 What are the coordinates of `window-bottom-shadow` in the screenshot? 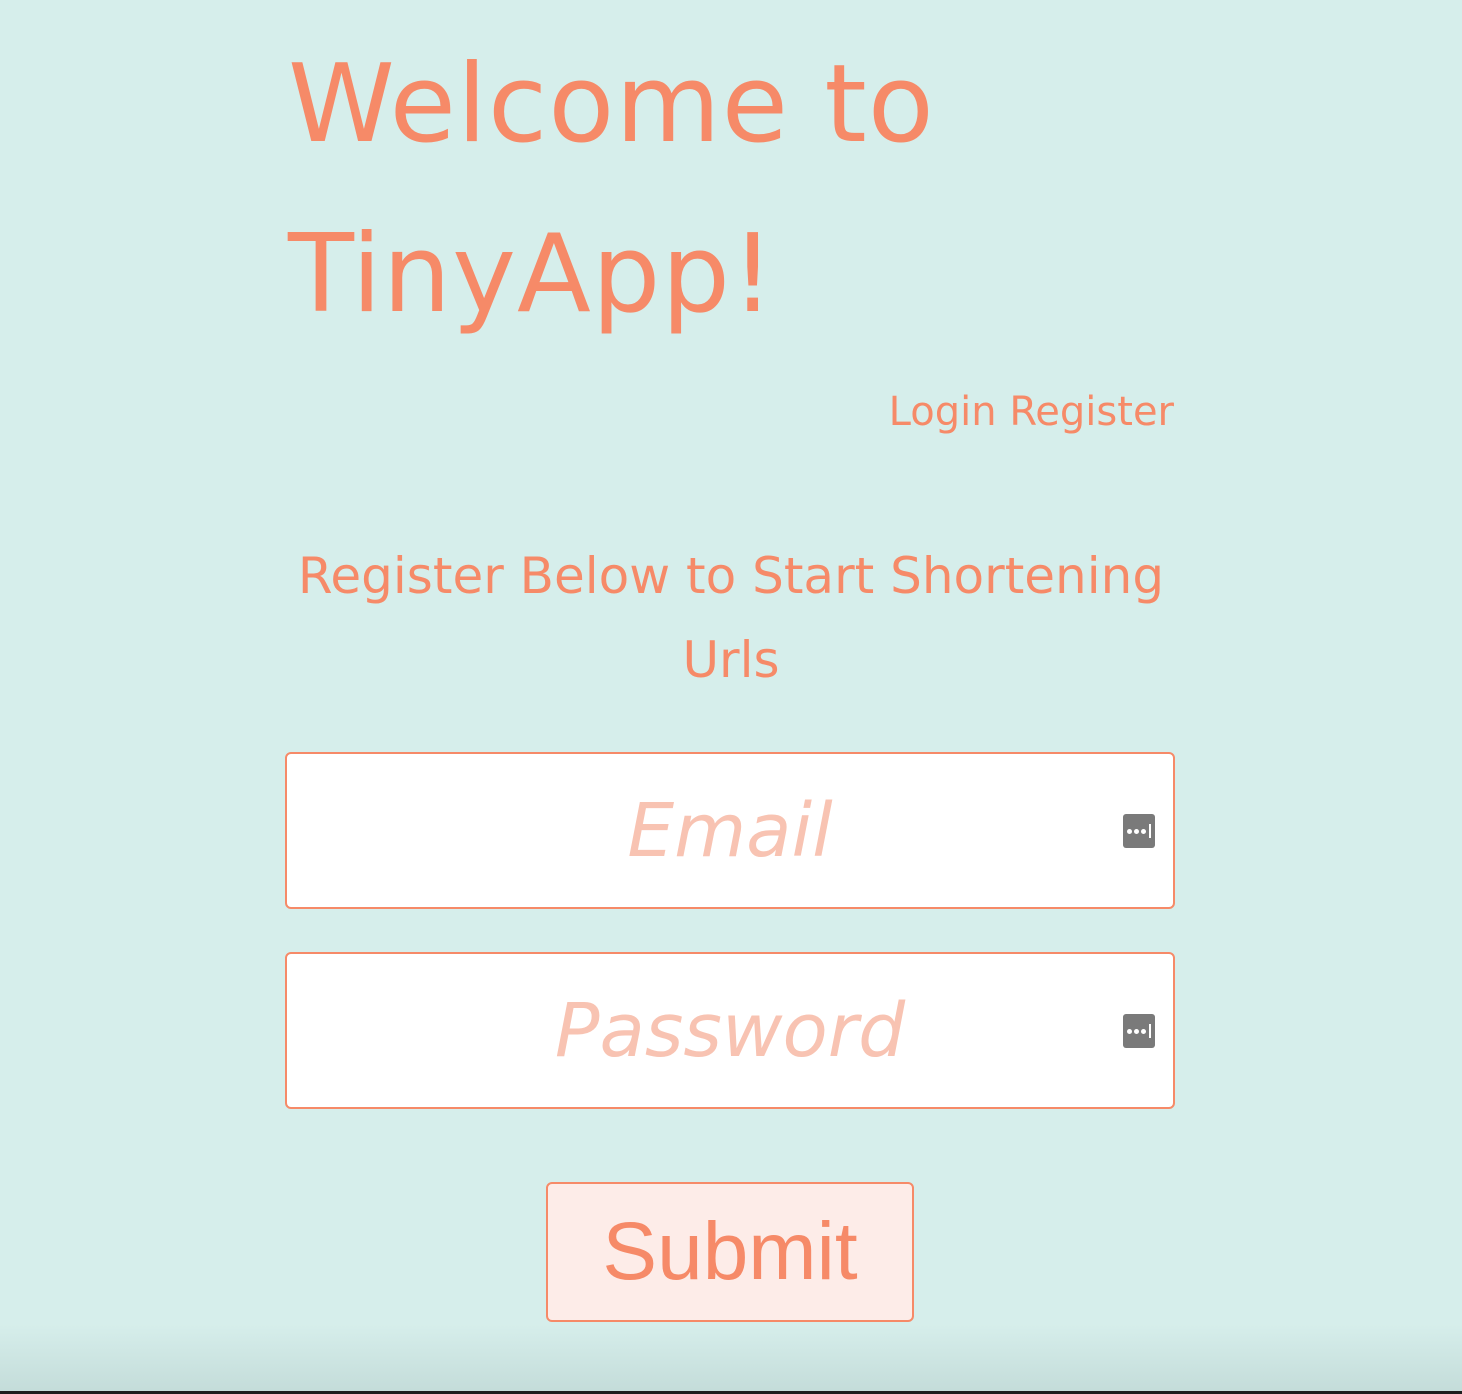 It's located at (731, 1359).